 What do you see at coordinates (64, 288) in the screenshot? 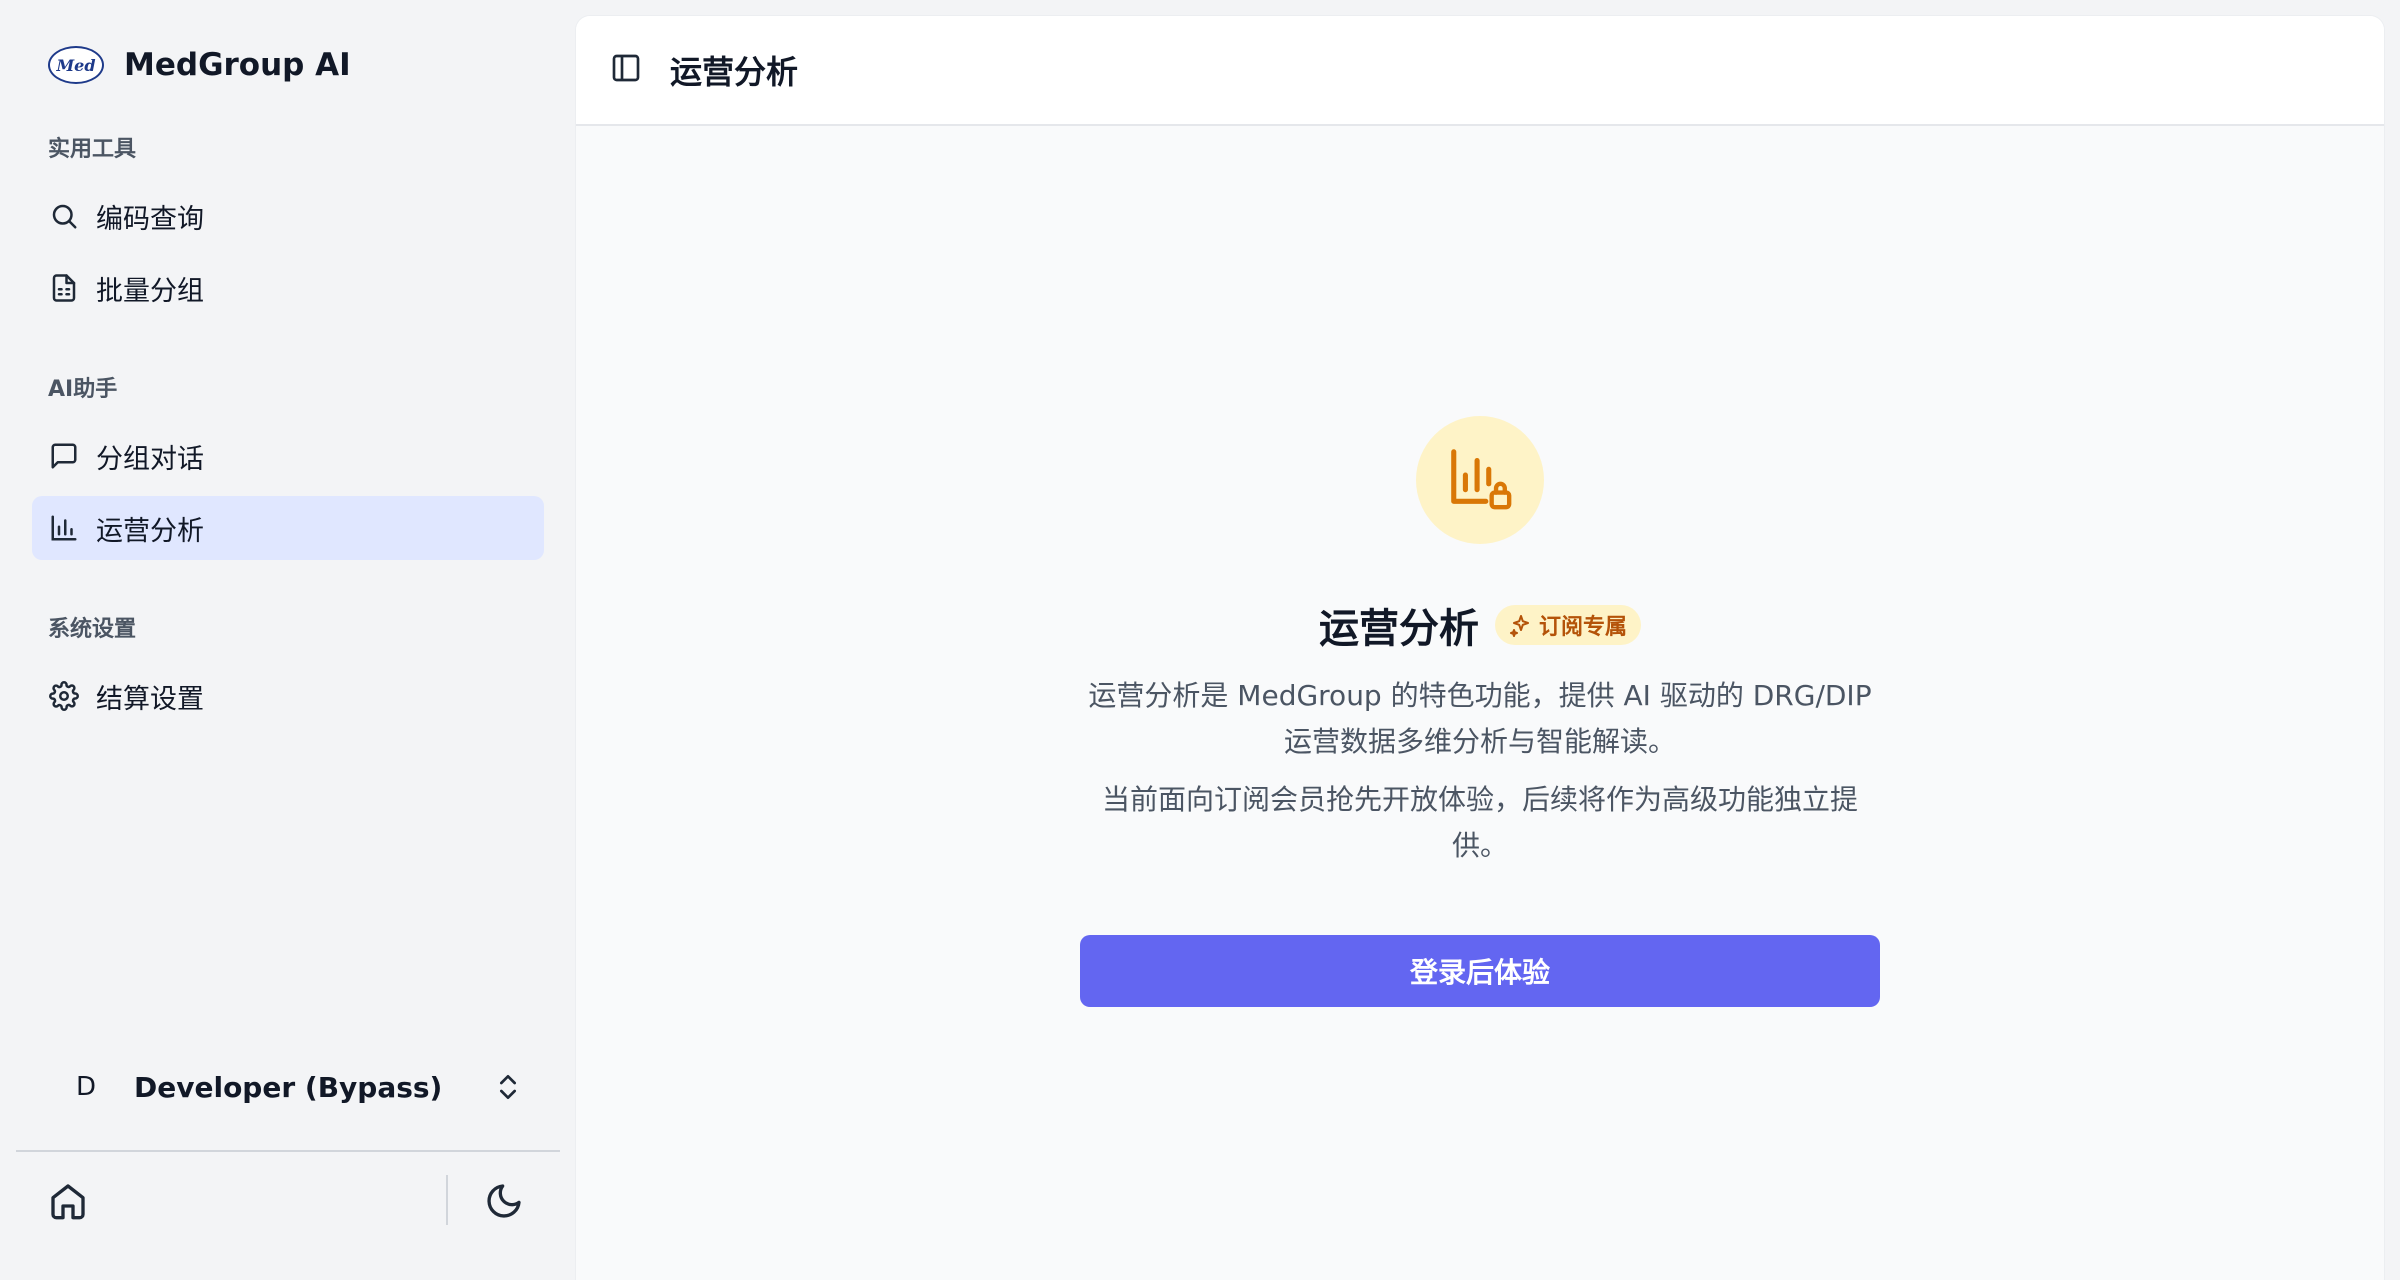
I see `file-spreadsheet-icon` at bounding box center [64, 288].